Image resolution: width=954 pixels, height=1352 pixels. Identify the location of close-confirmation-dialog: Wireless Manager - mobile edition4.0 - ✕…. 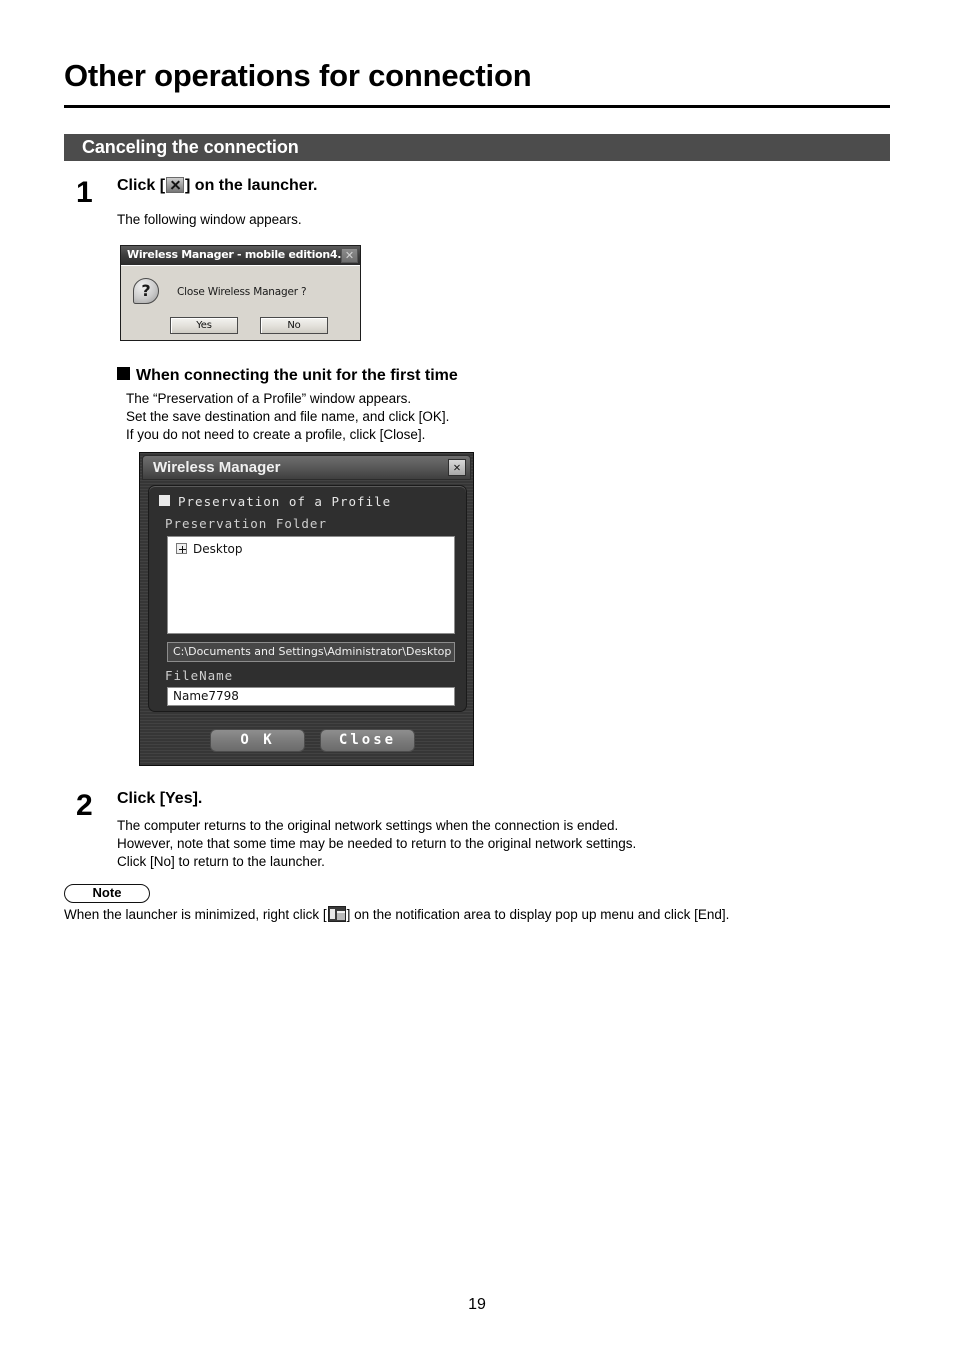
(240, 293).